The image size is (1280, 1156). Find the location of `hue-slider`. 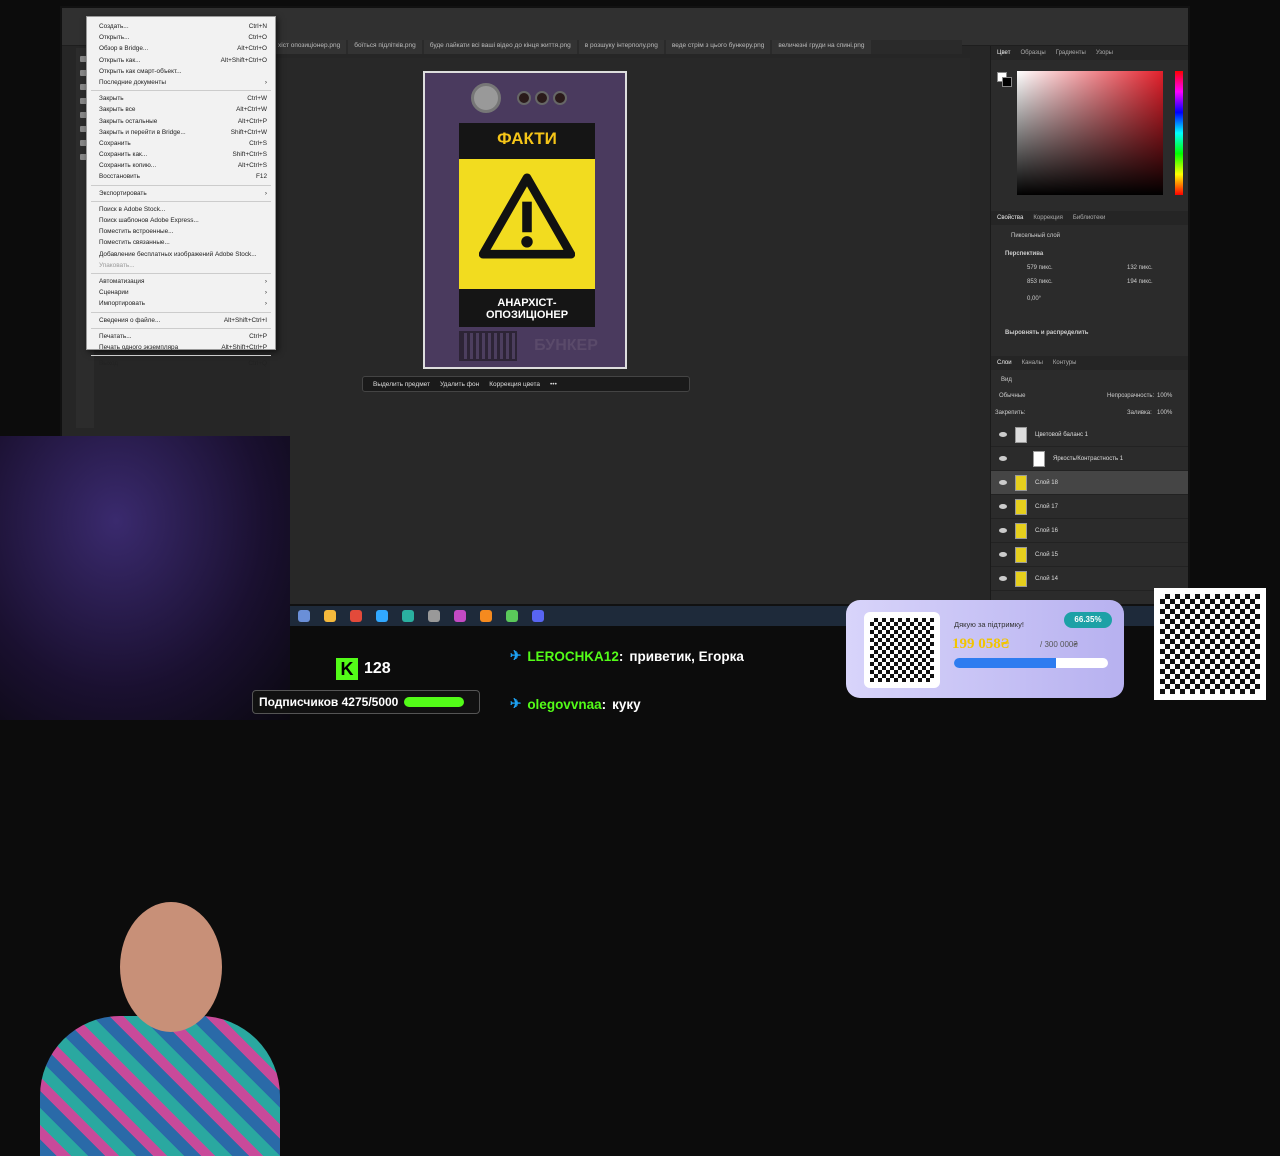

hue-slider is located at coordinates (1179, 133).